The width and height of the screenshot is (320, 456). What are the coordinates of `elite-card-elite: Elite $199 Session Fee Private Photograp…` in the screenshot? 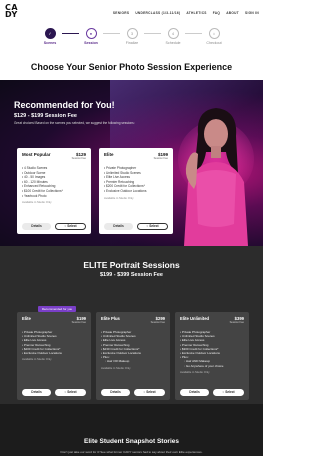 It's located at (54, 356).